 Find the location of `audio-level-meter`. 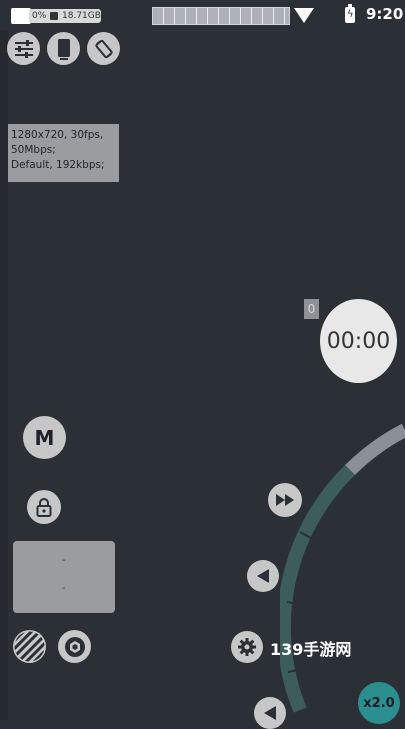

audio-level-meter is located at coordinates (221, 16).